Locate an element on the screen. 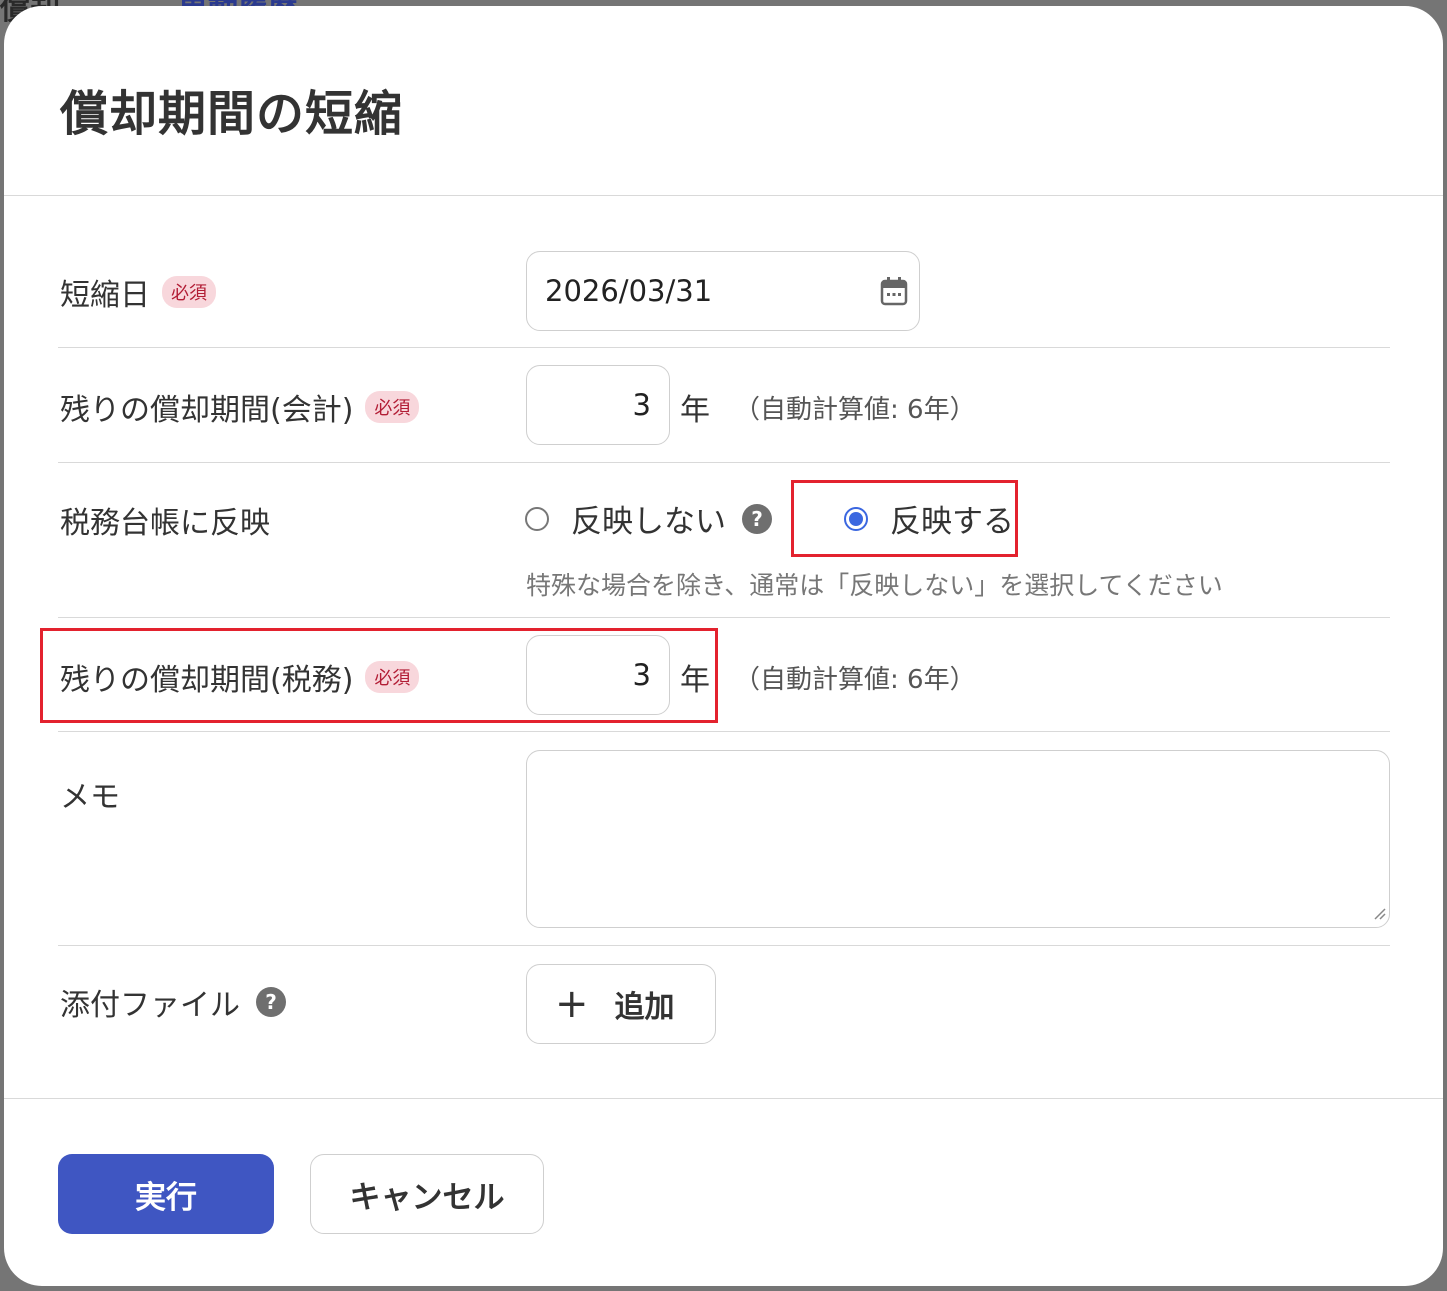  attachment-label-row: 添付ファイル ? is located at coordinates (173, 1002).